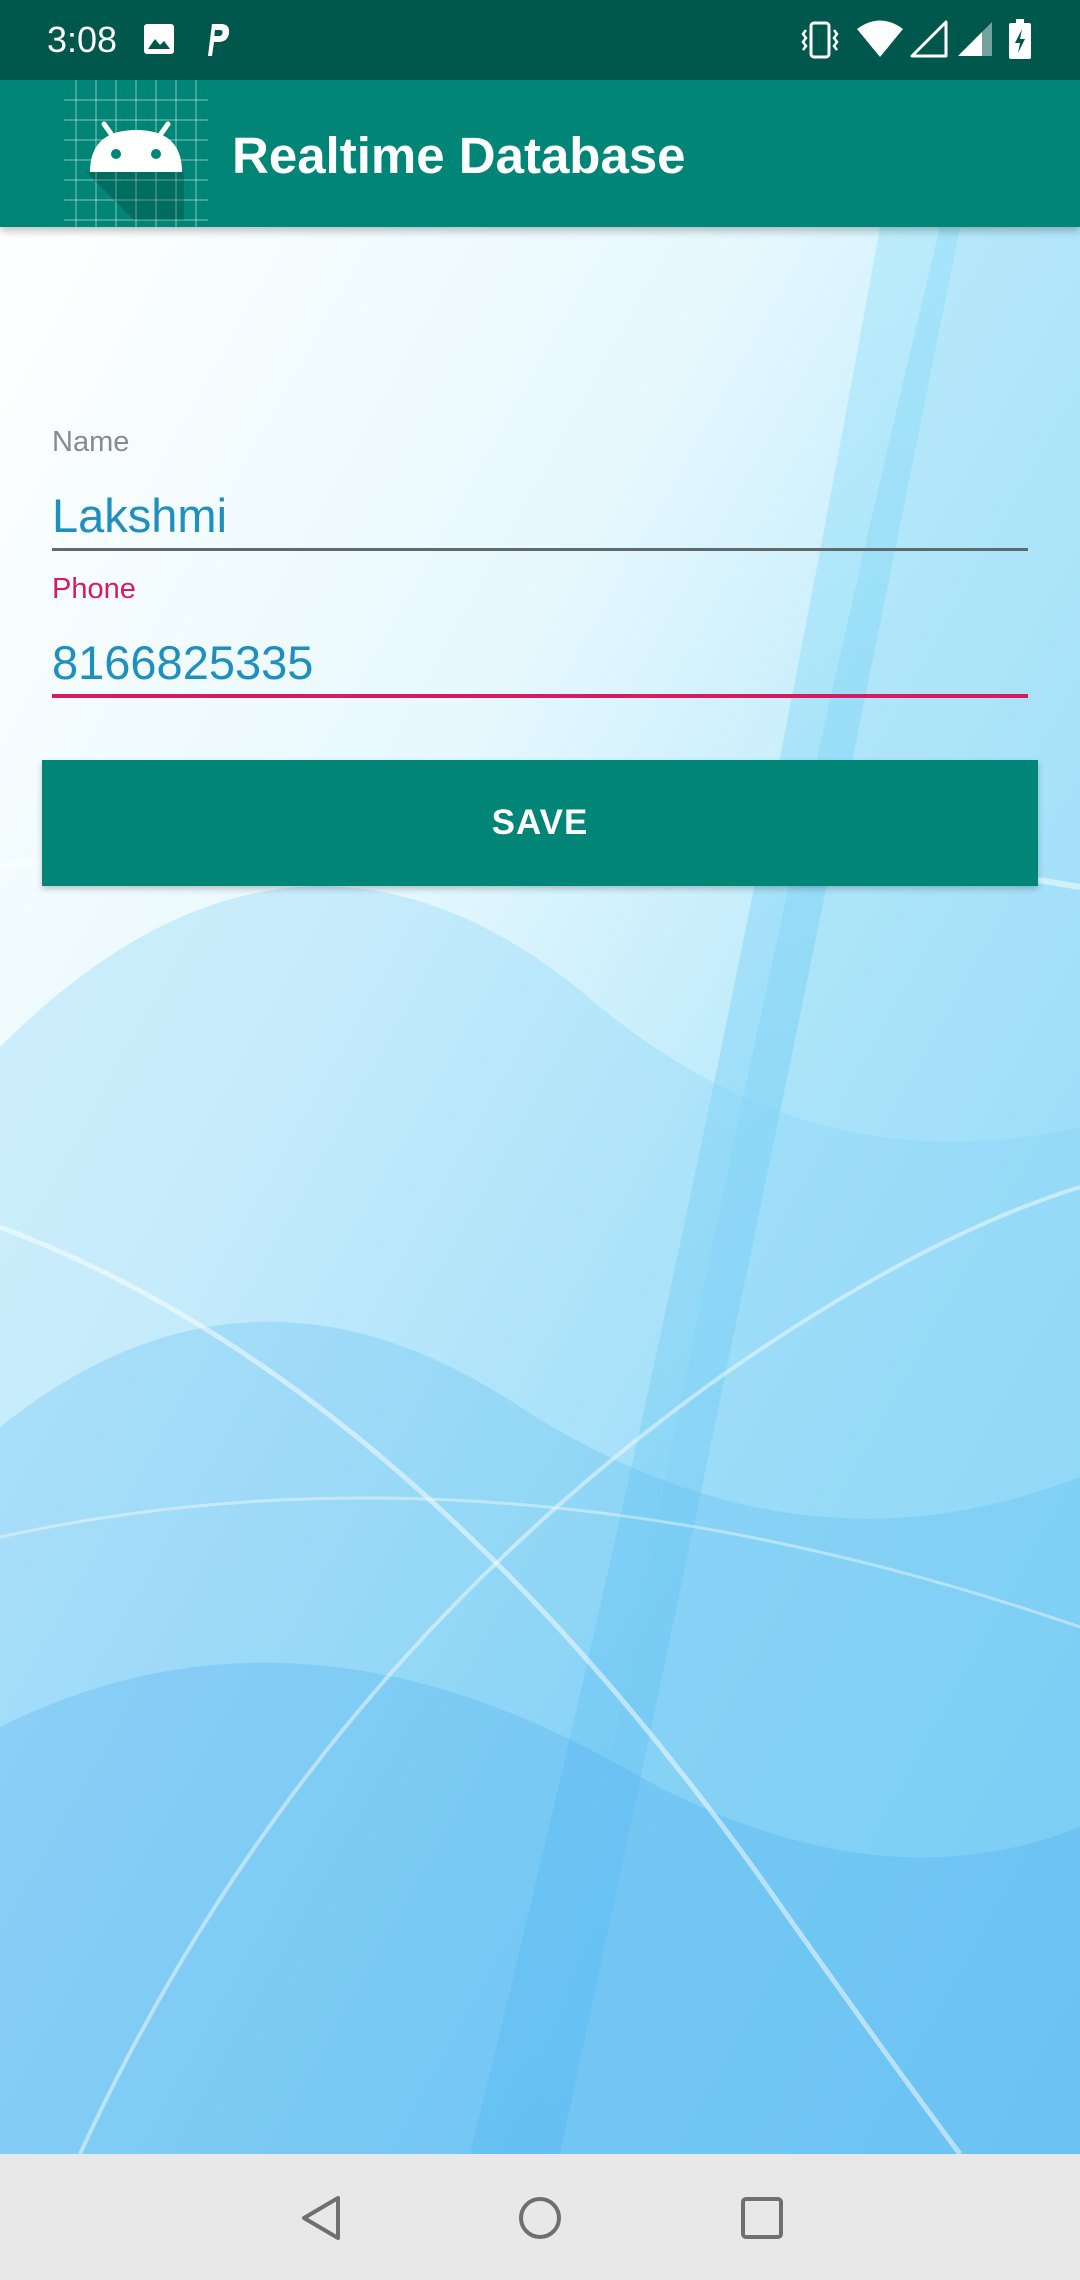 Image resolution: width=1080 pixels, height=2280 pixels. What do you see at coordinates (820, 40) in the screenshot?
I see `vibrate-icon` at bounding box center [820, 40].